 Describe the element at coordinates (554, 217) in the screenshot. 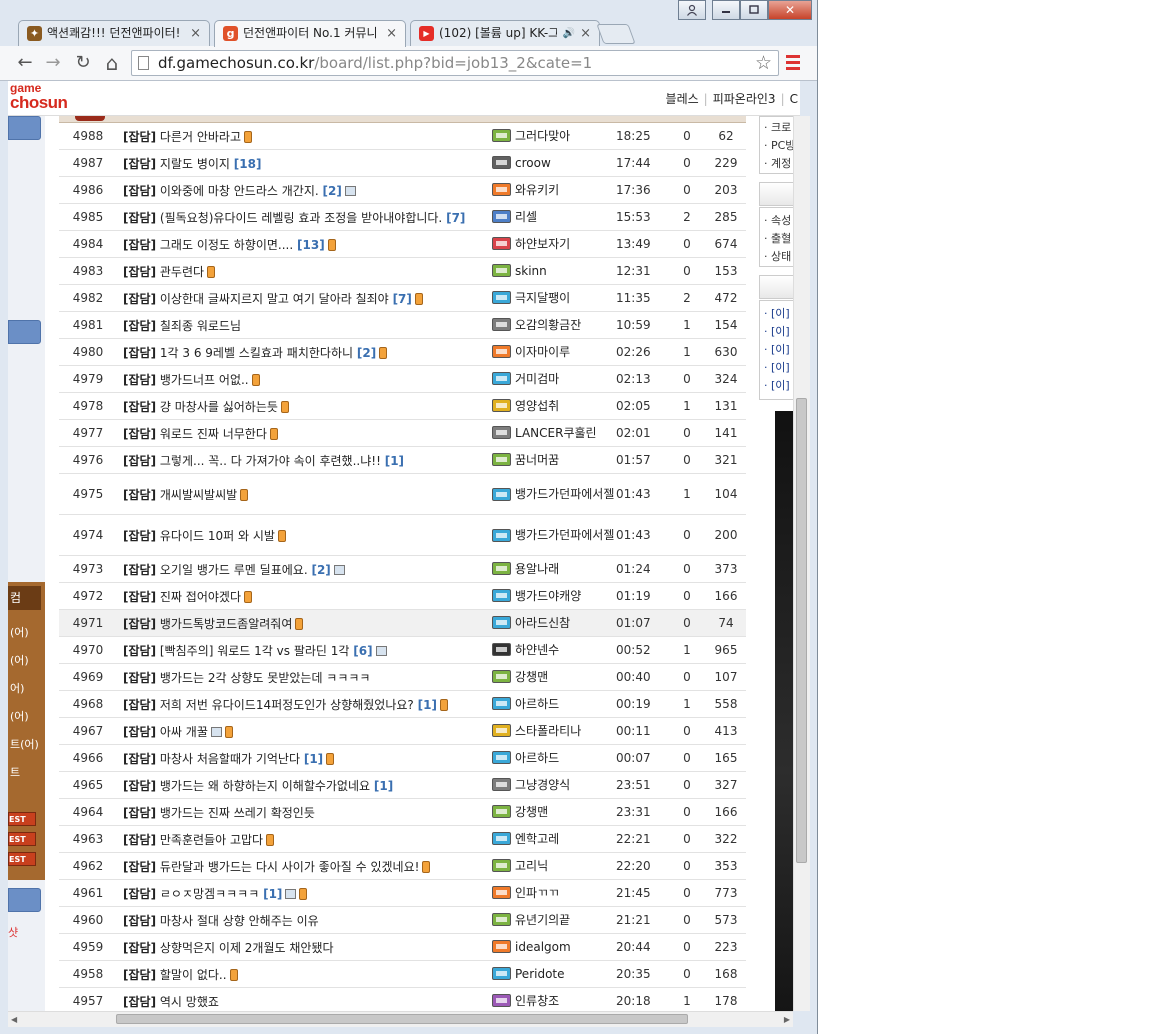

I see `post-author: 리셀` at that location.